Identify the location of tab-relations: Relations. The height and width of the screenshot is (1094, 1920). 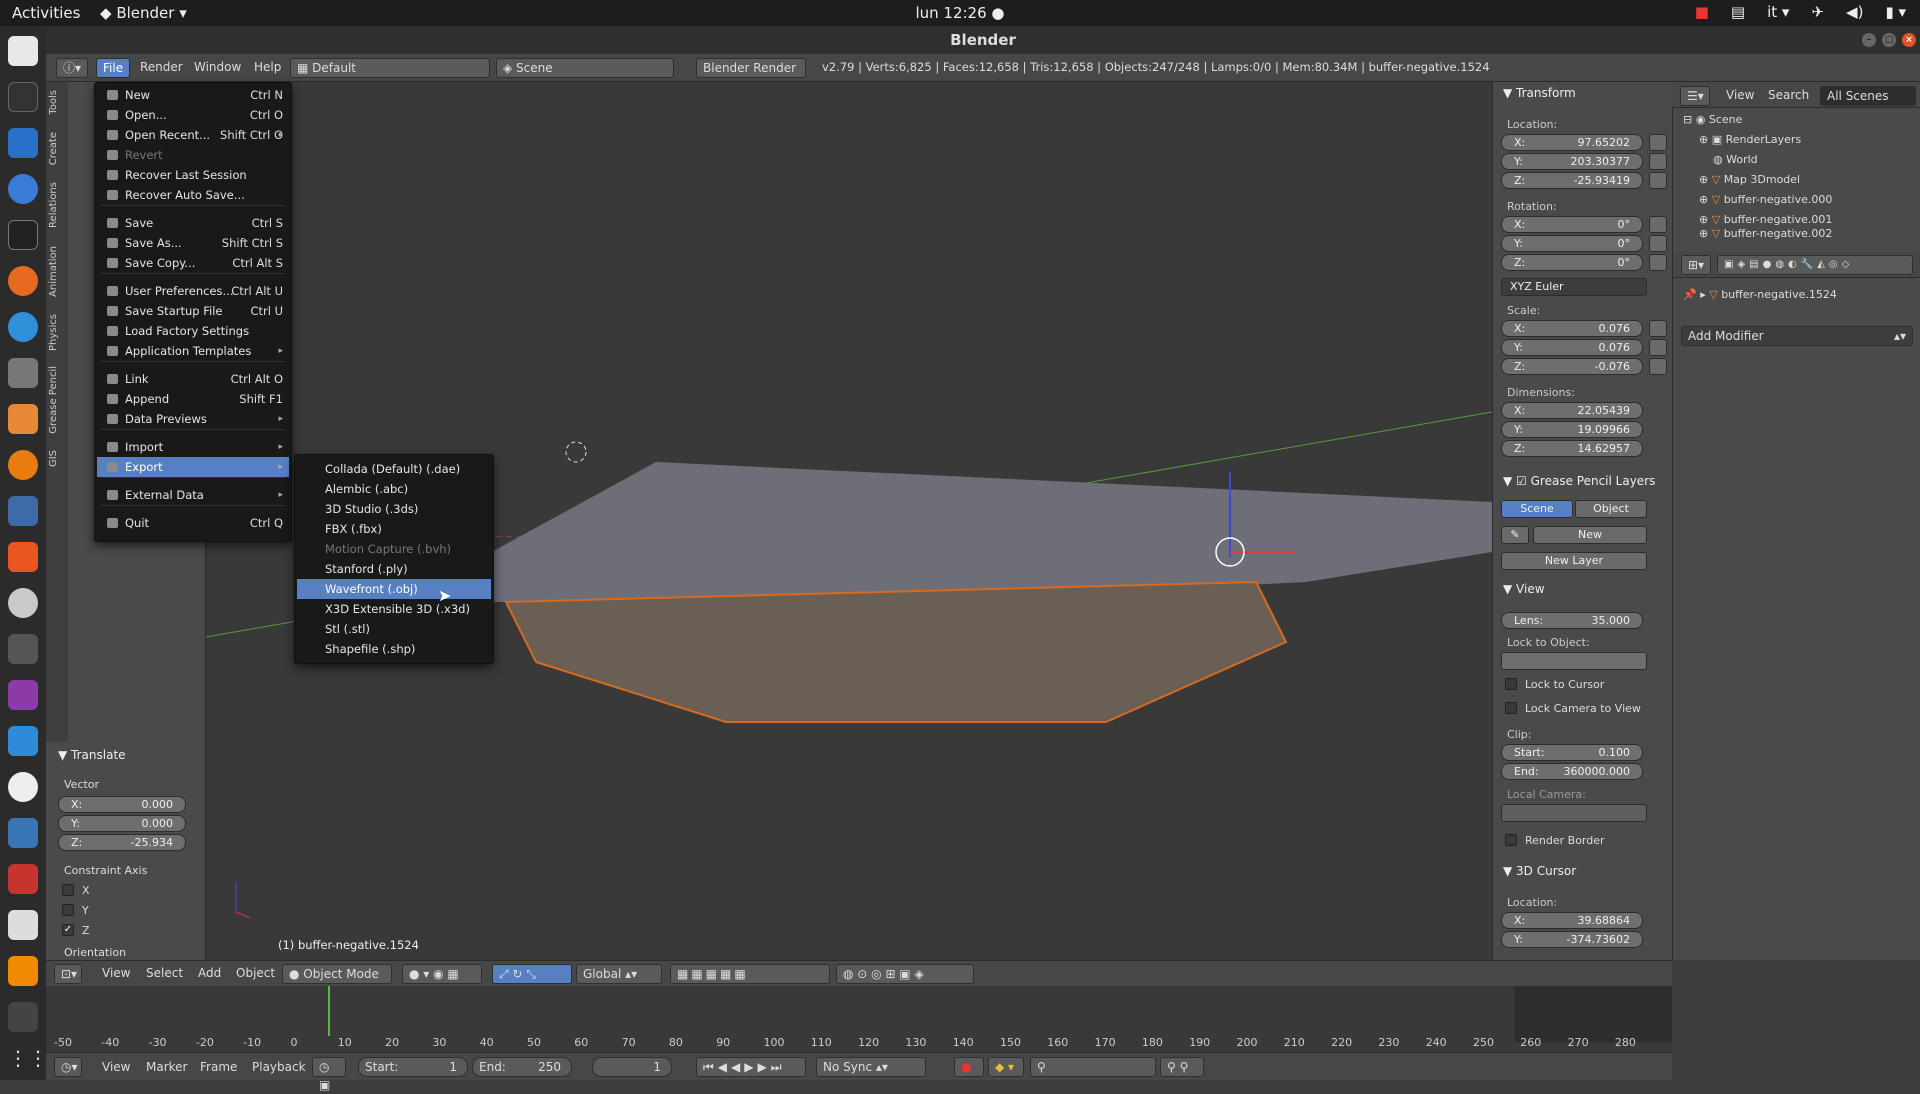
(53, 205).